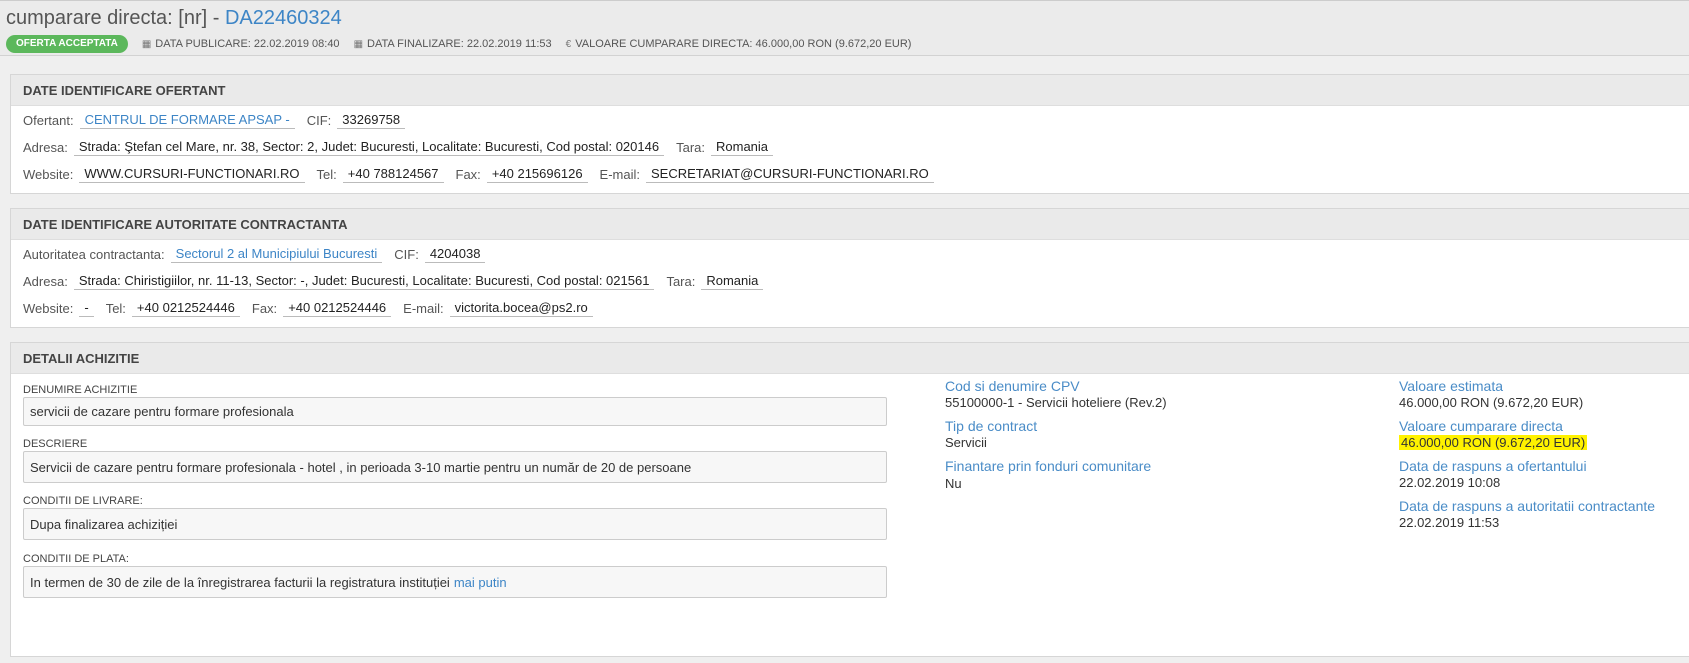 This screenshot has height=663, width=1689. What do you see at coordinates (480, 582) in the screenshot?
I see `show-less-link: mai putin` at bounding box center [480, 582].